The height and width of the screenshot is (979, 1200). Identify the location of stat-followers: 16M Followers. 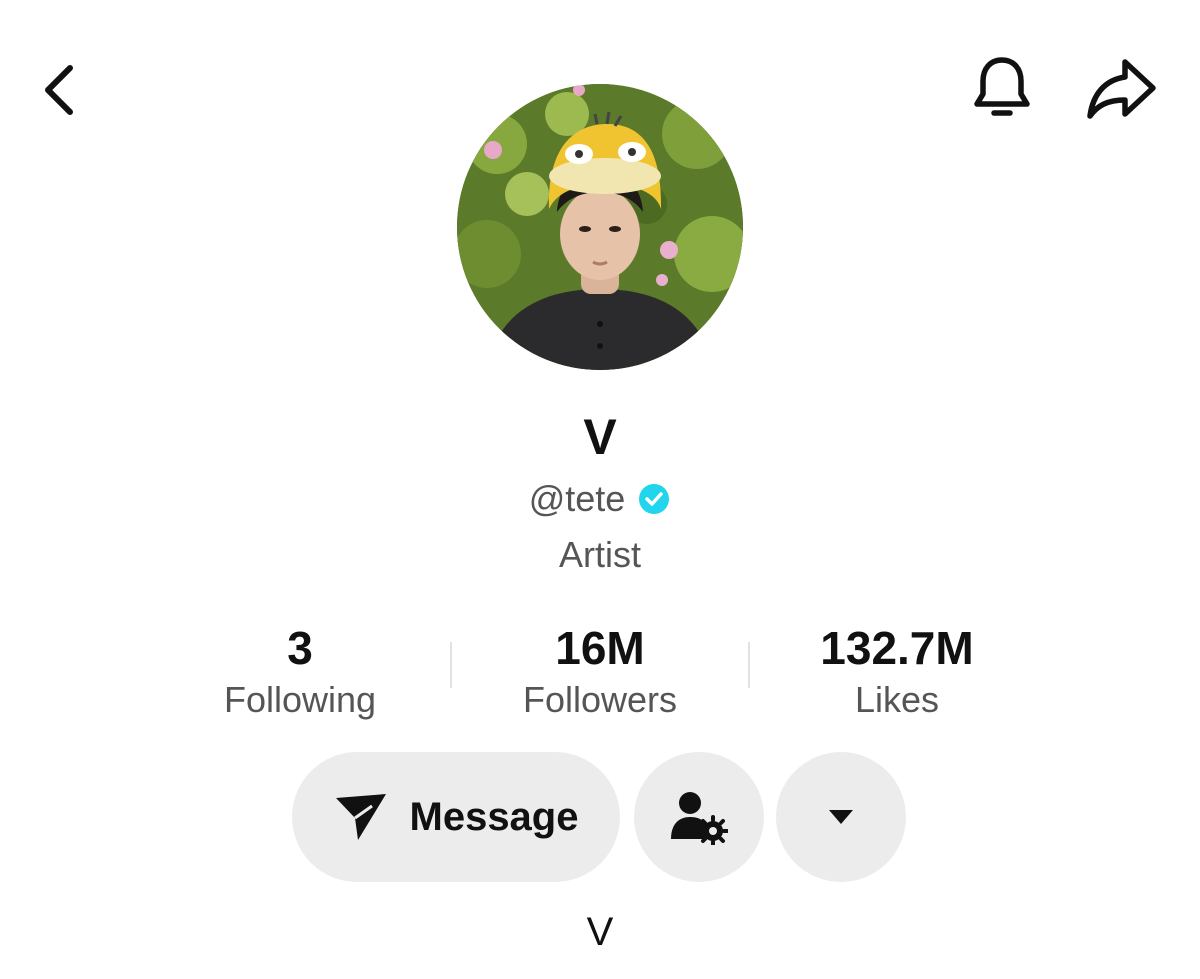
(600, 671).